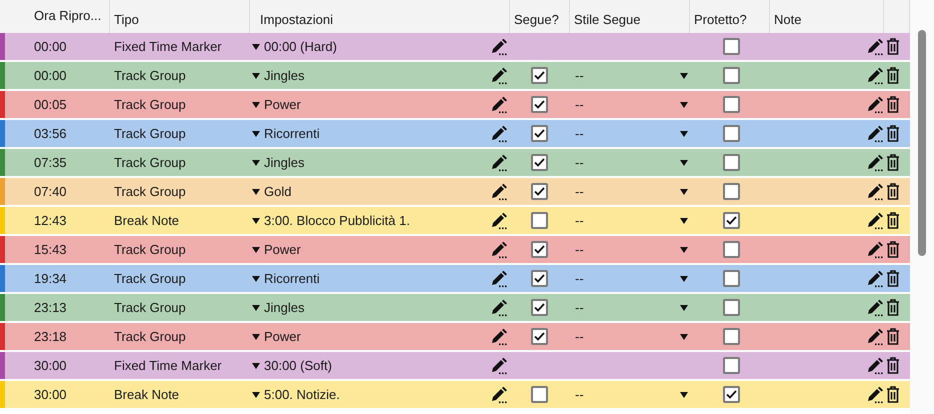 This screenshot has height=414, width=934. I want to click on column-header: Stile Segue, so click(607, 19).